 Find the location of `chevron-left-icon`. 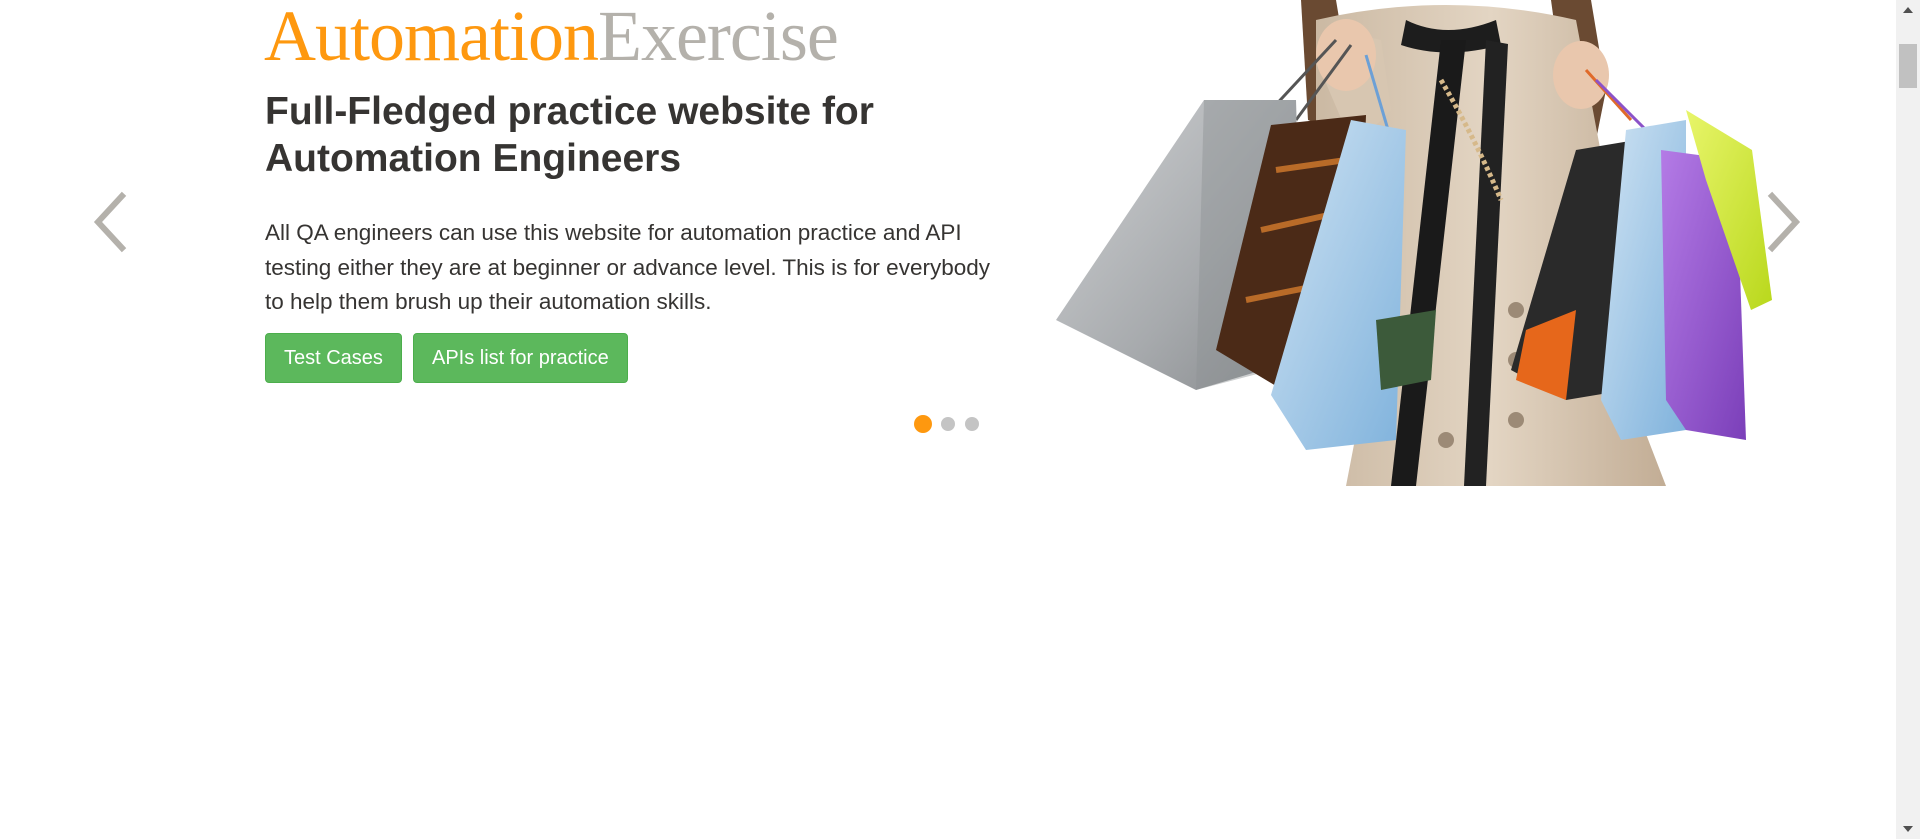

chevron-left-icon is located at coordinates (110, 222).